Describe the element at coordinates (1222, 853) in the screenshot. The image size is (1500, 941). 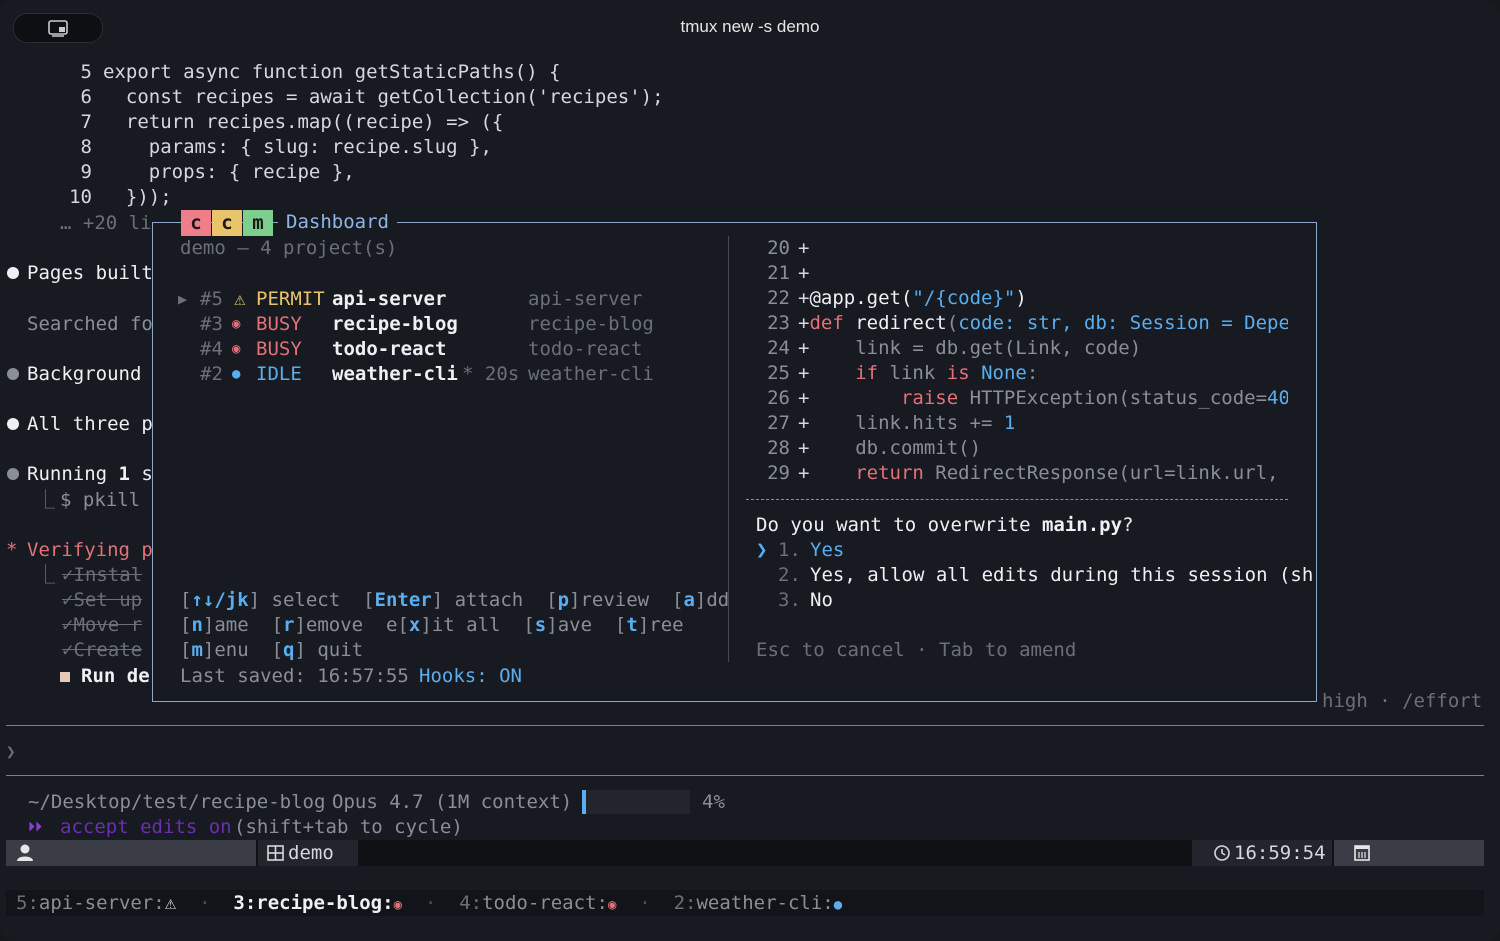
I see `clock-icon` at that location.